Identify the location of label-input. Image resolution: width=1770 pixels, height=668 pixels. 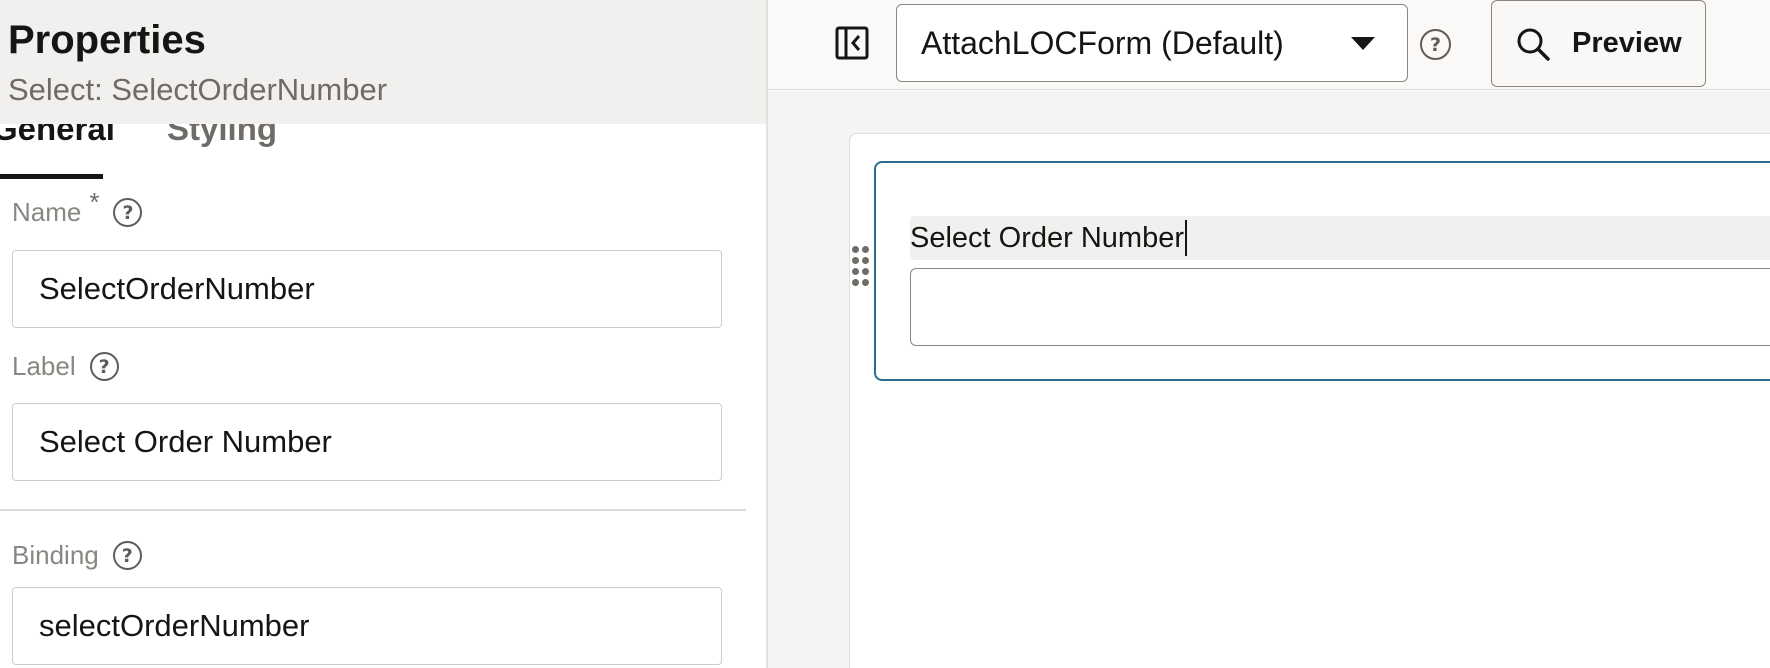
(367, 442).